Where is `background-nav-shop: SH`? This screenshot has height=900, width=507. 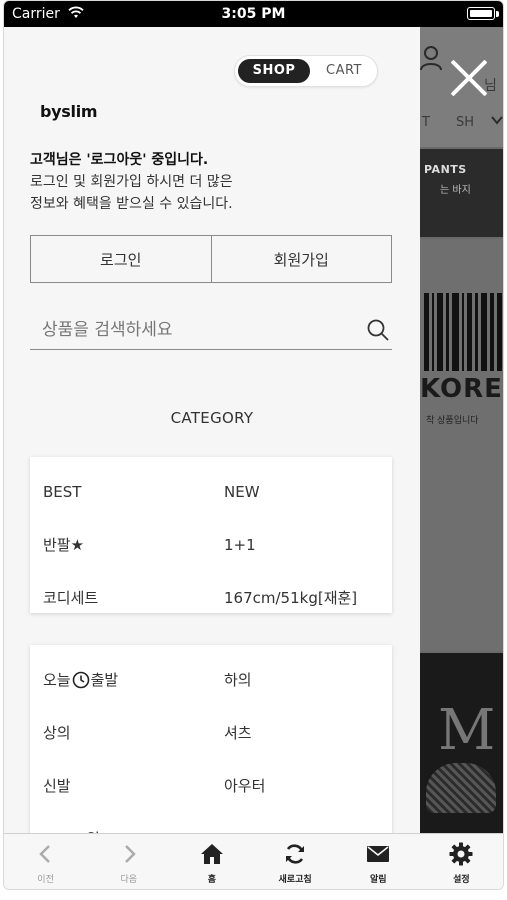 background-nav-shop: SH is located at coordinates (465, 122).